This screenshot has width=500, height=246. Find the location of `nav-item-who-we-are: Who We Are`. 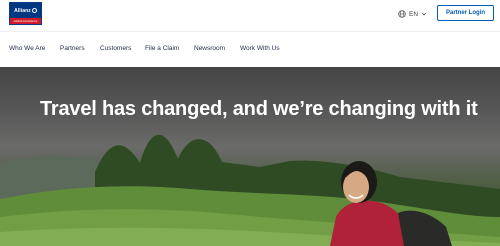

nav-item-who-we-are: Who We Are is located at coordinates (27, 48).